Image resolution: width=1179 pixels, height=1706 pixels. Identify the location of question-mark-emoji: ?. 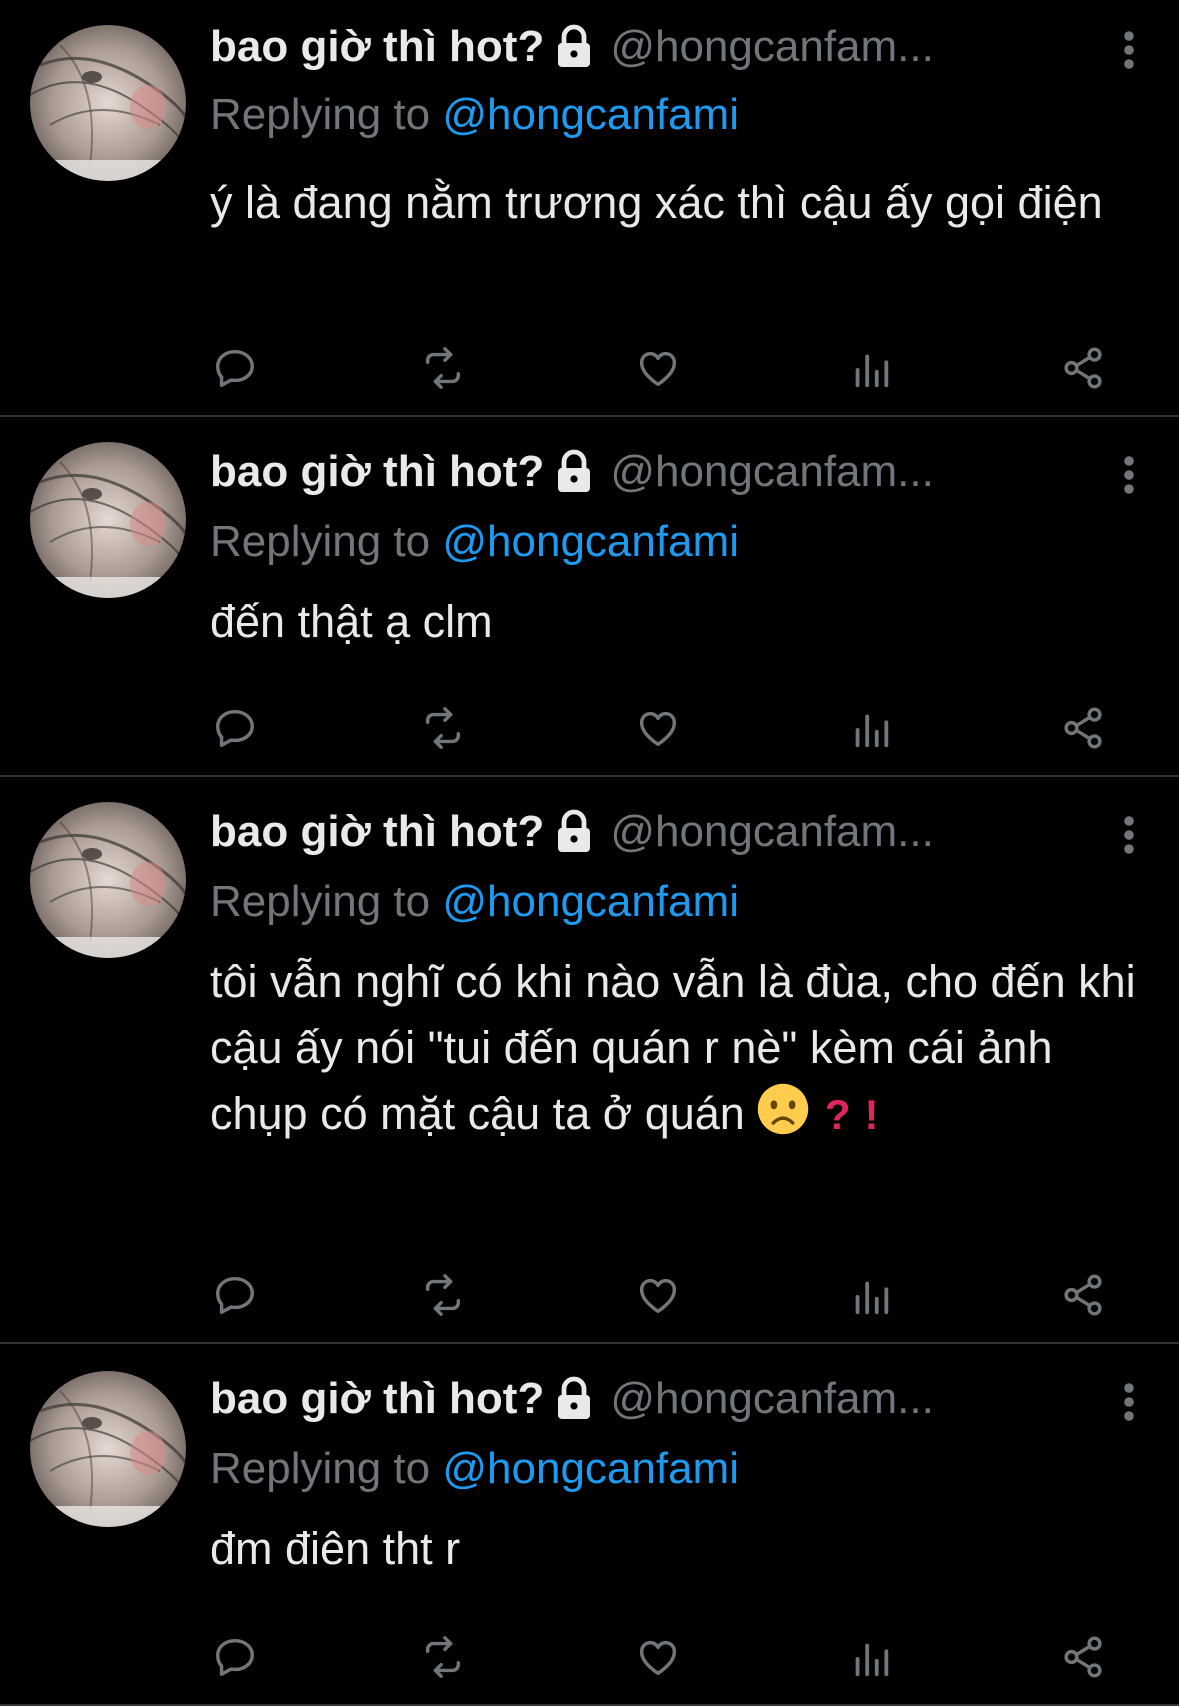
(837, 1114).